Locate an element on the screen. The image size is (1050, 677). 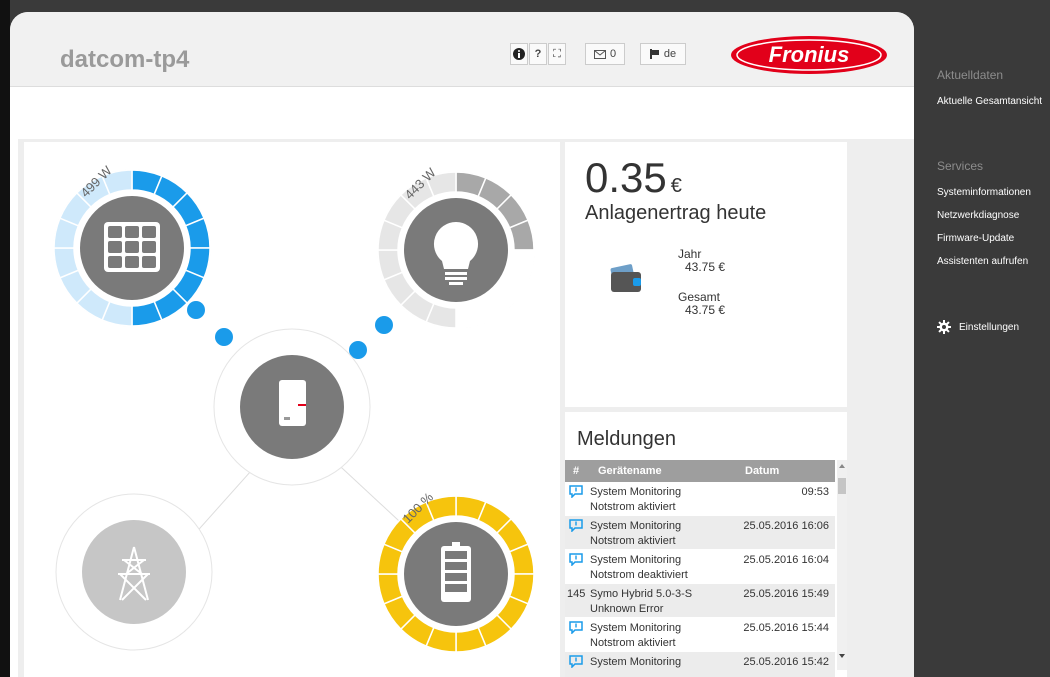
grid is located at coordinates (134, 572).